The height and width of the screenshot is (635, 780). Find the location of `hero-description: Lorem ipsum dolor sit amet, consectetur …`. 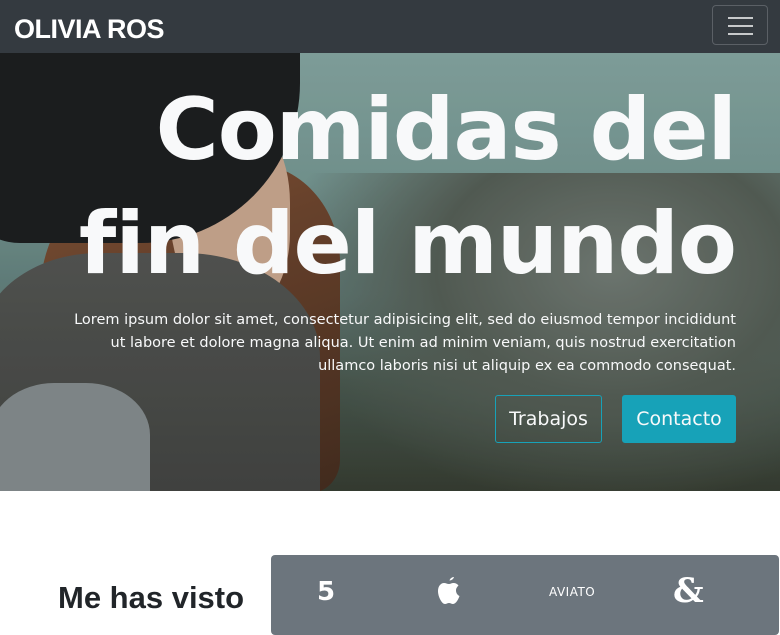

hero-description: Lorem ipsum dolor sit amet, consectetur … is located at coordinates (405, 343).